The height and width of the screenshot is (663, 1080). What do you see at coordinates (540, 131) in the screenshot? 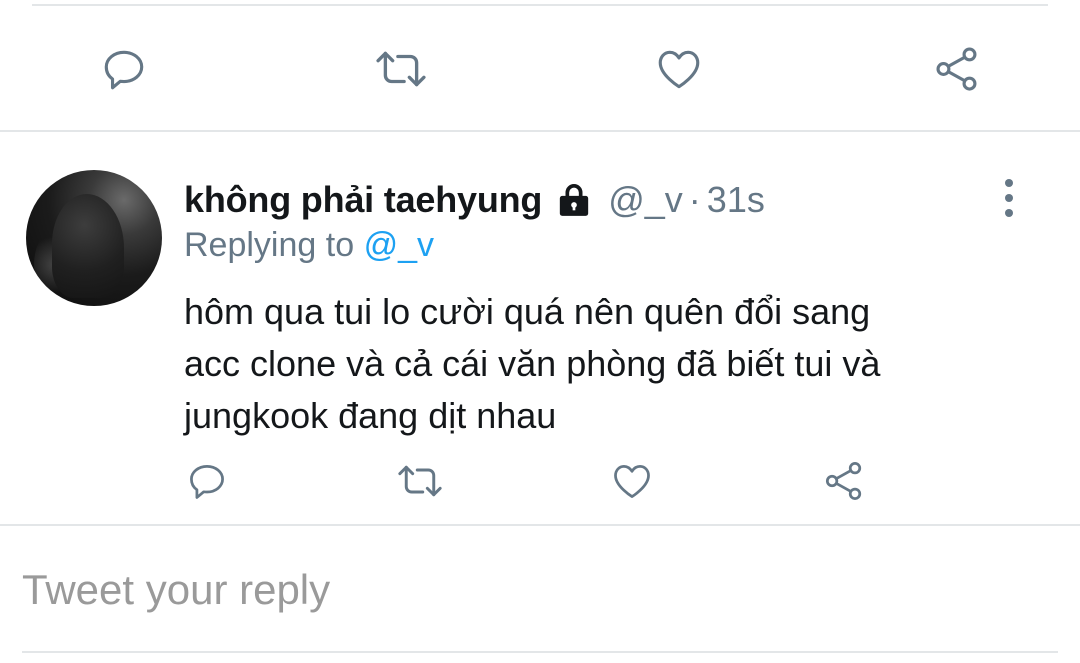
I see `action-divider` at bounding box center [540, 131].